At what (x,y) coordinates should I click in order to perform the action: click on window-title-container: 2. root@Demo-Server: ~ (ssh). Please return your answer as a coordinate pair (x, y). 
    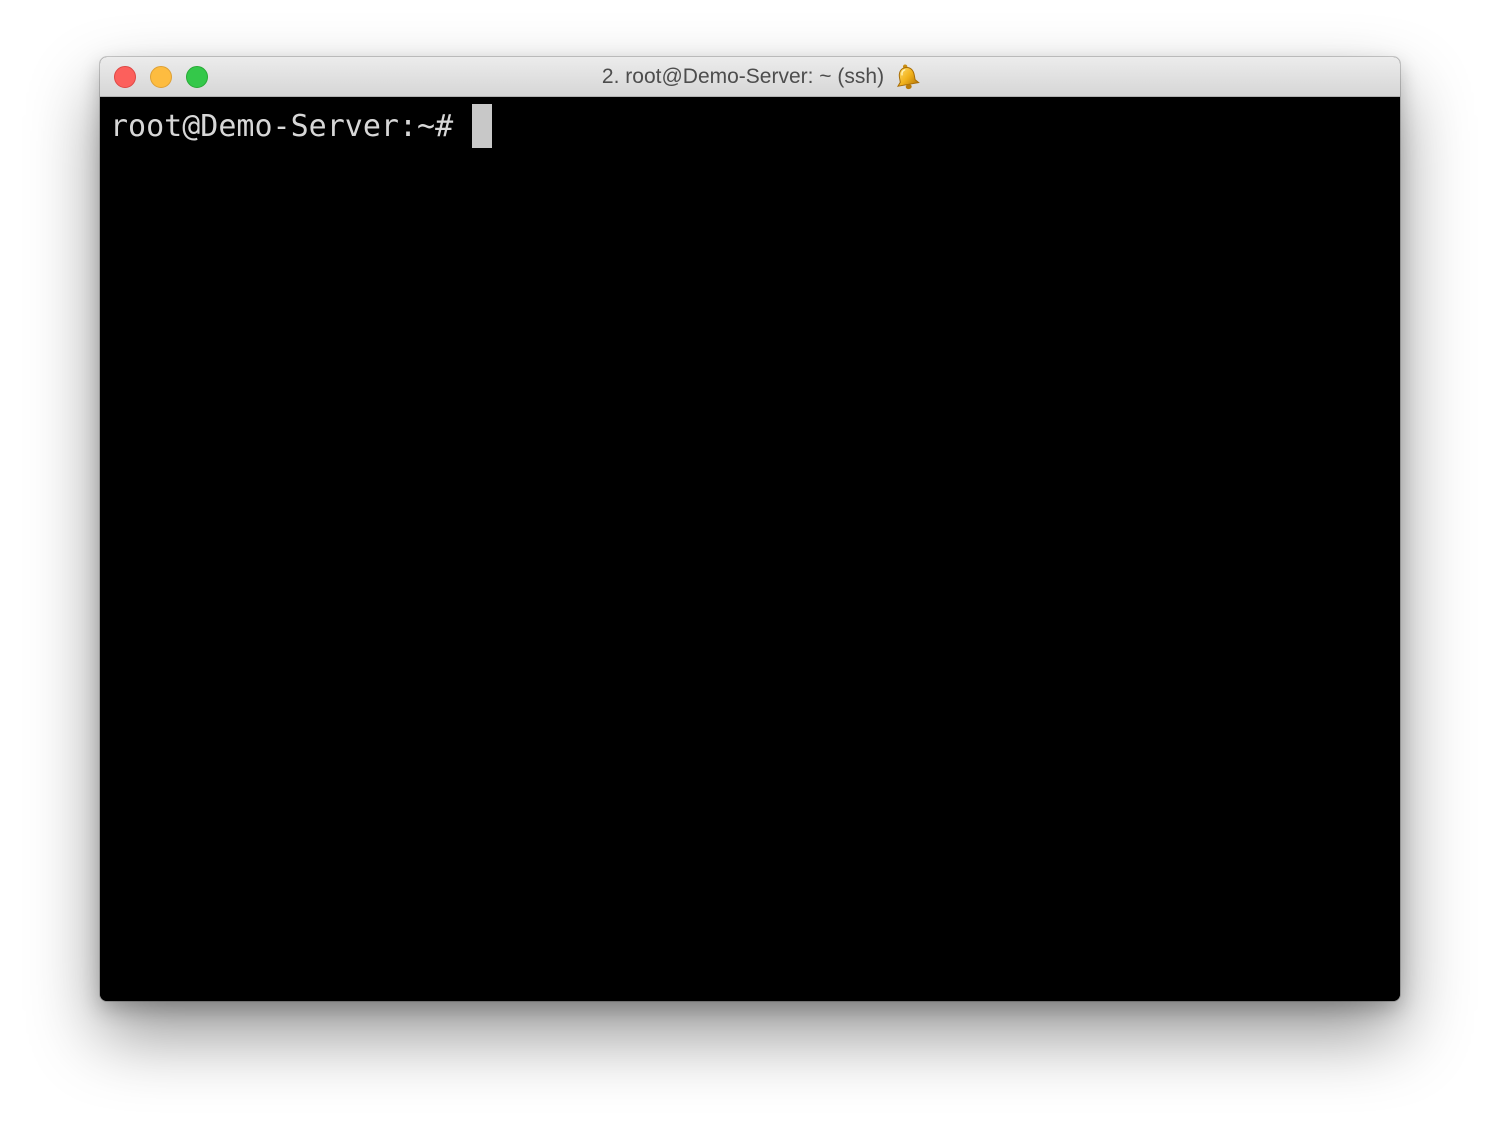
    Looking at the image, I should click on (750, 77).